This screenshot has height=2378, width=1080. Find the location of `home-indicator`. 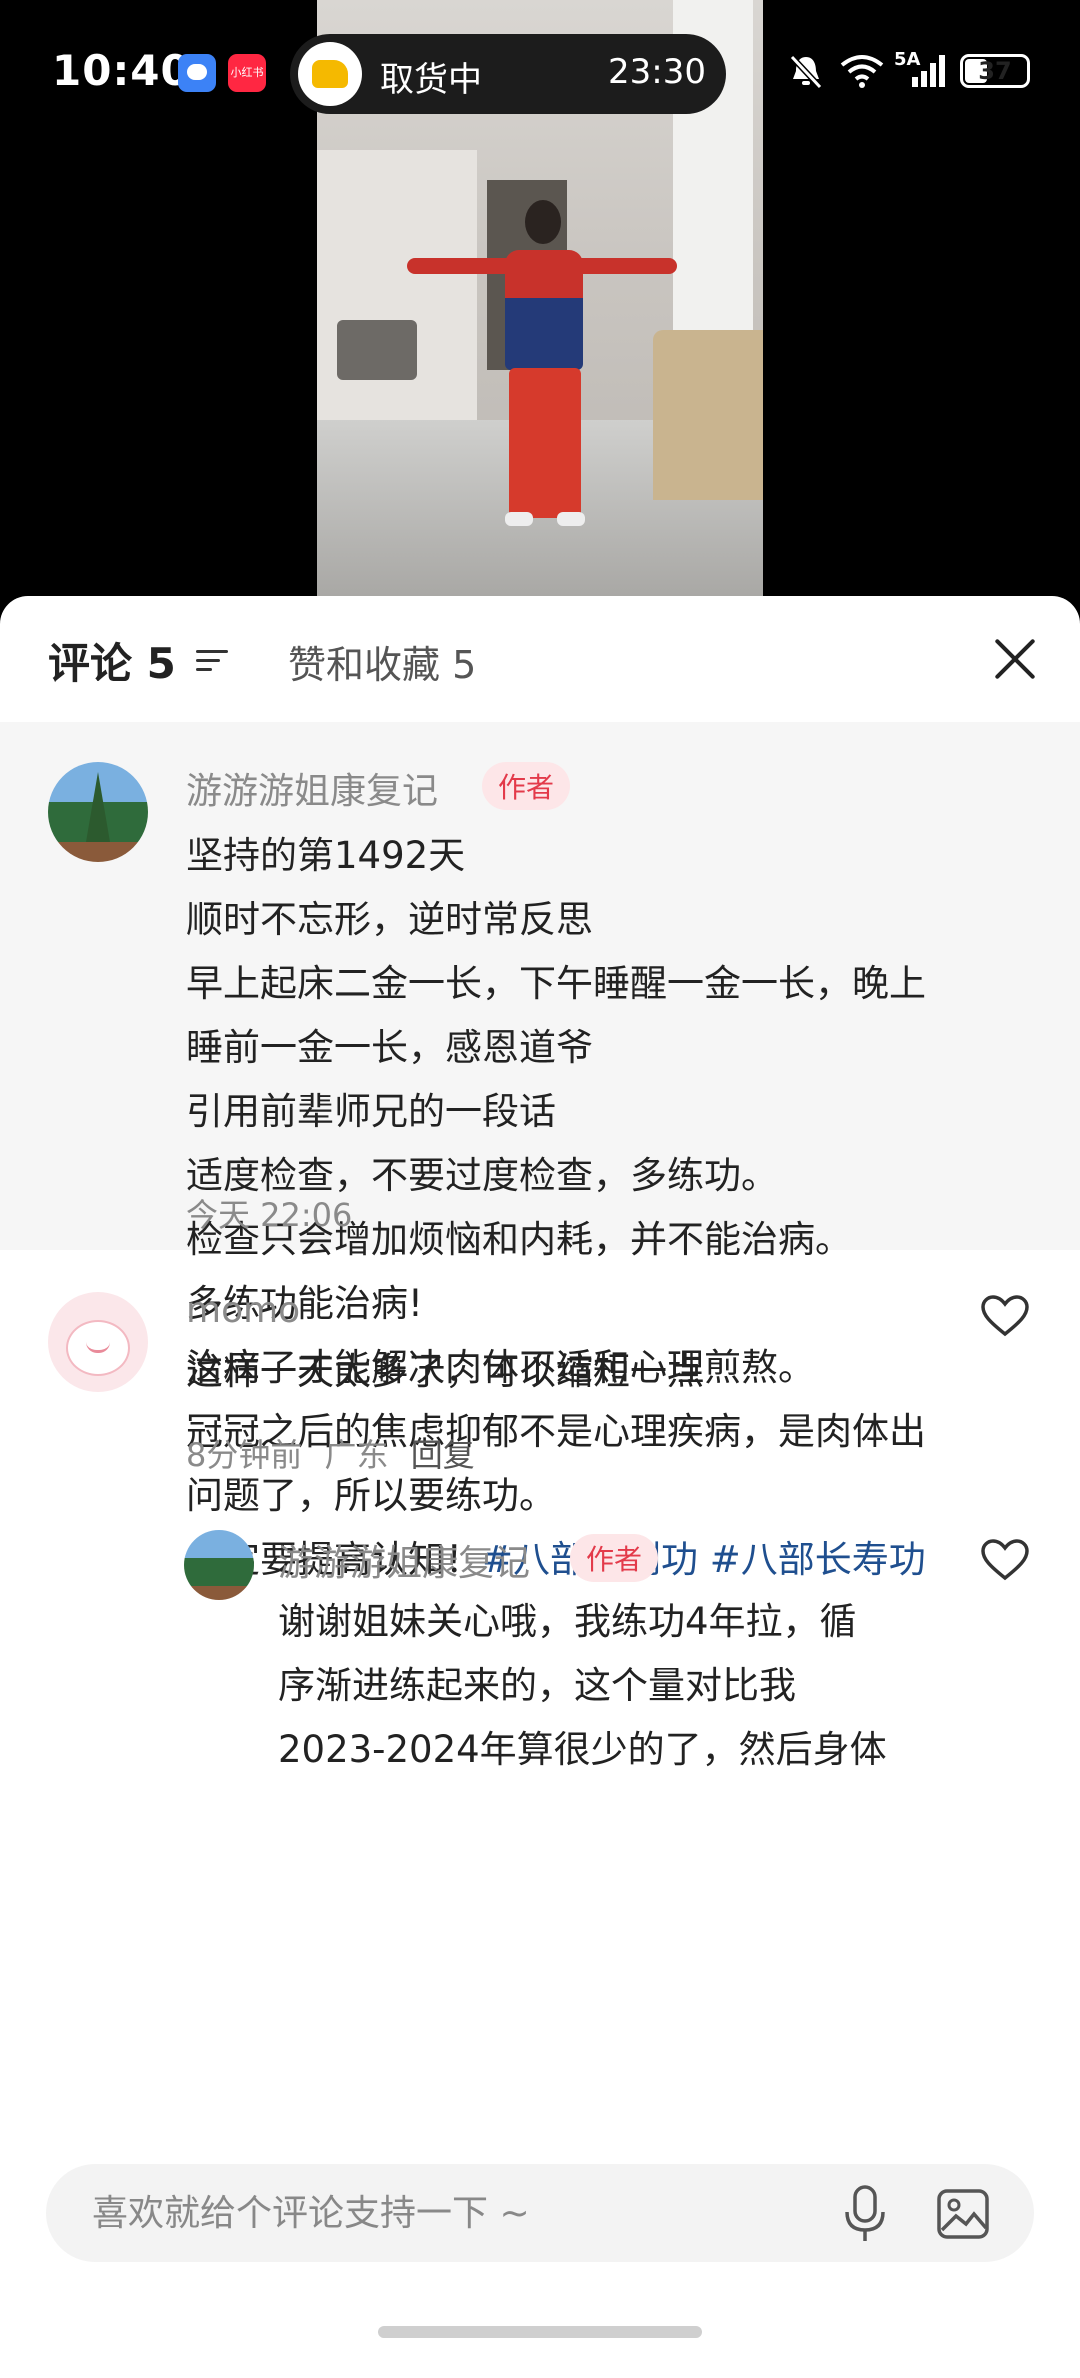

home-indicator is located at coordinates (540, 2332).